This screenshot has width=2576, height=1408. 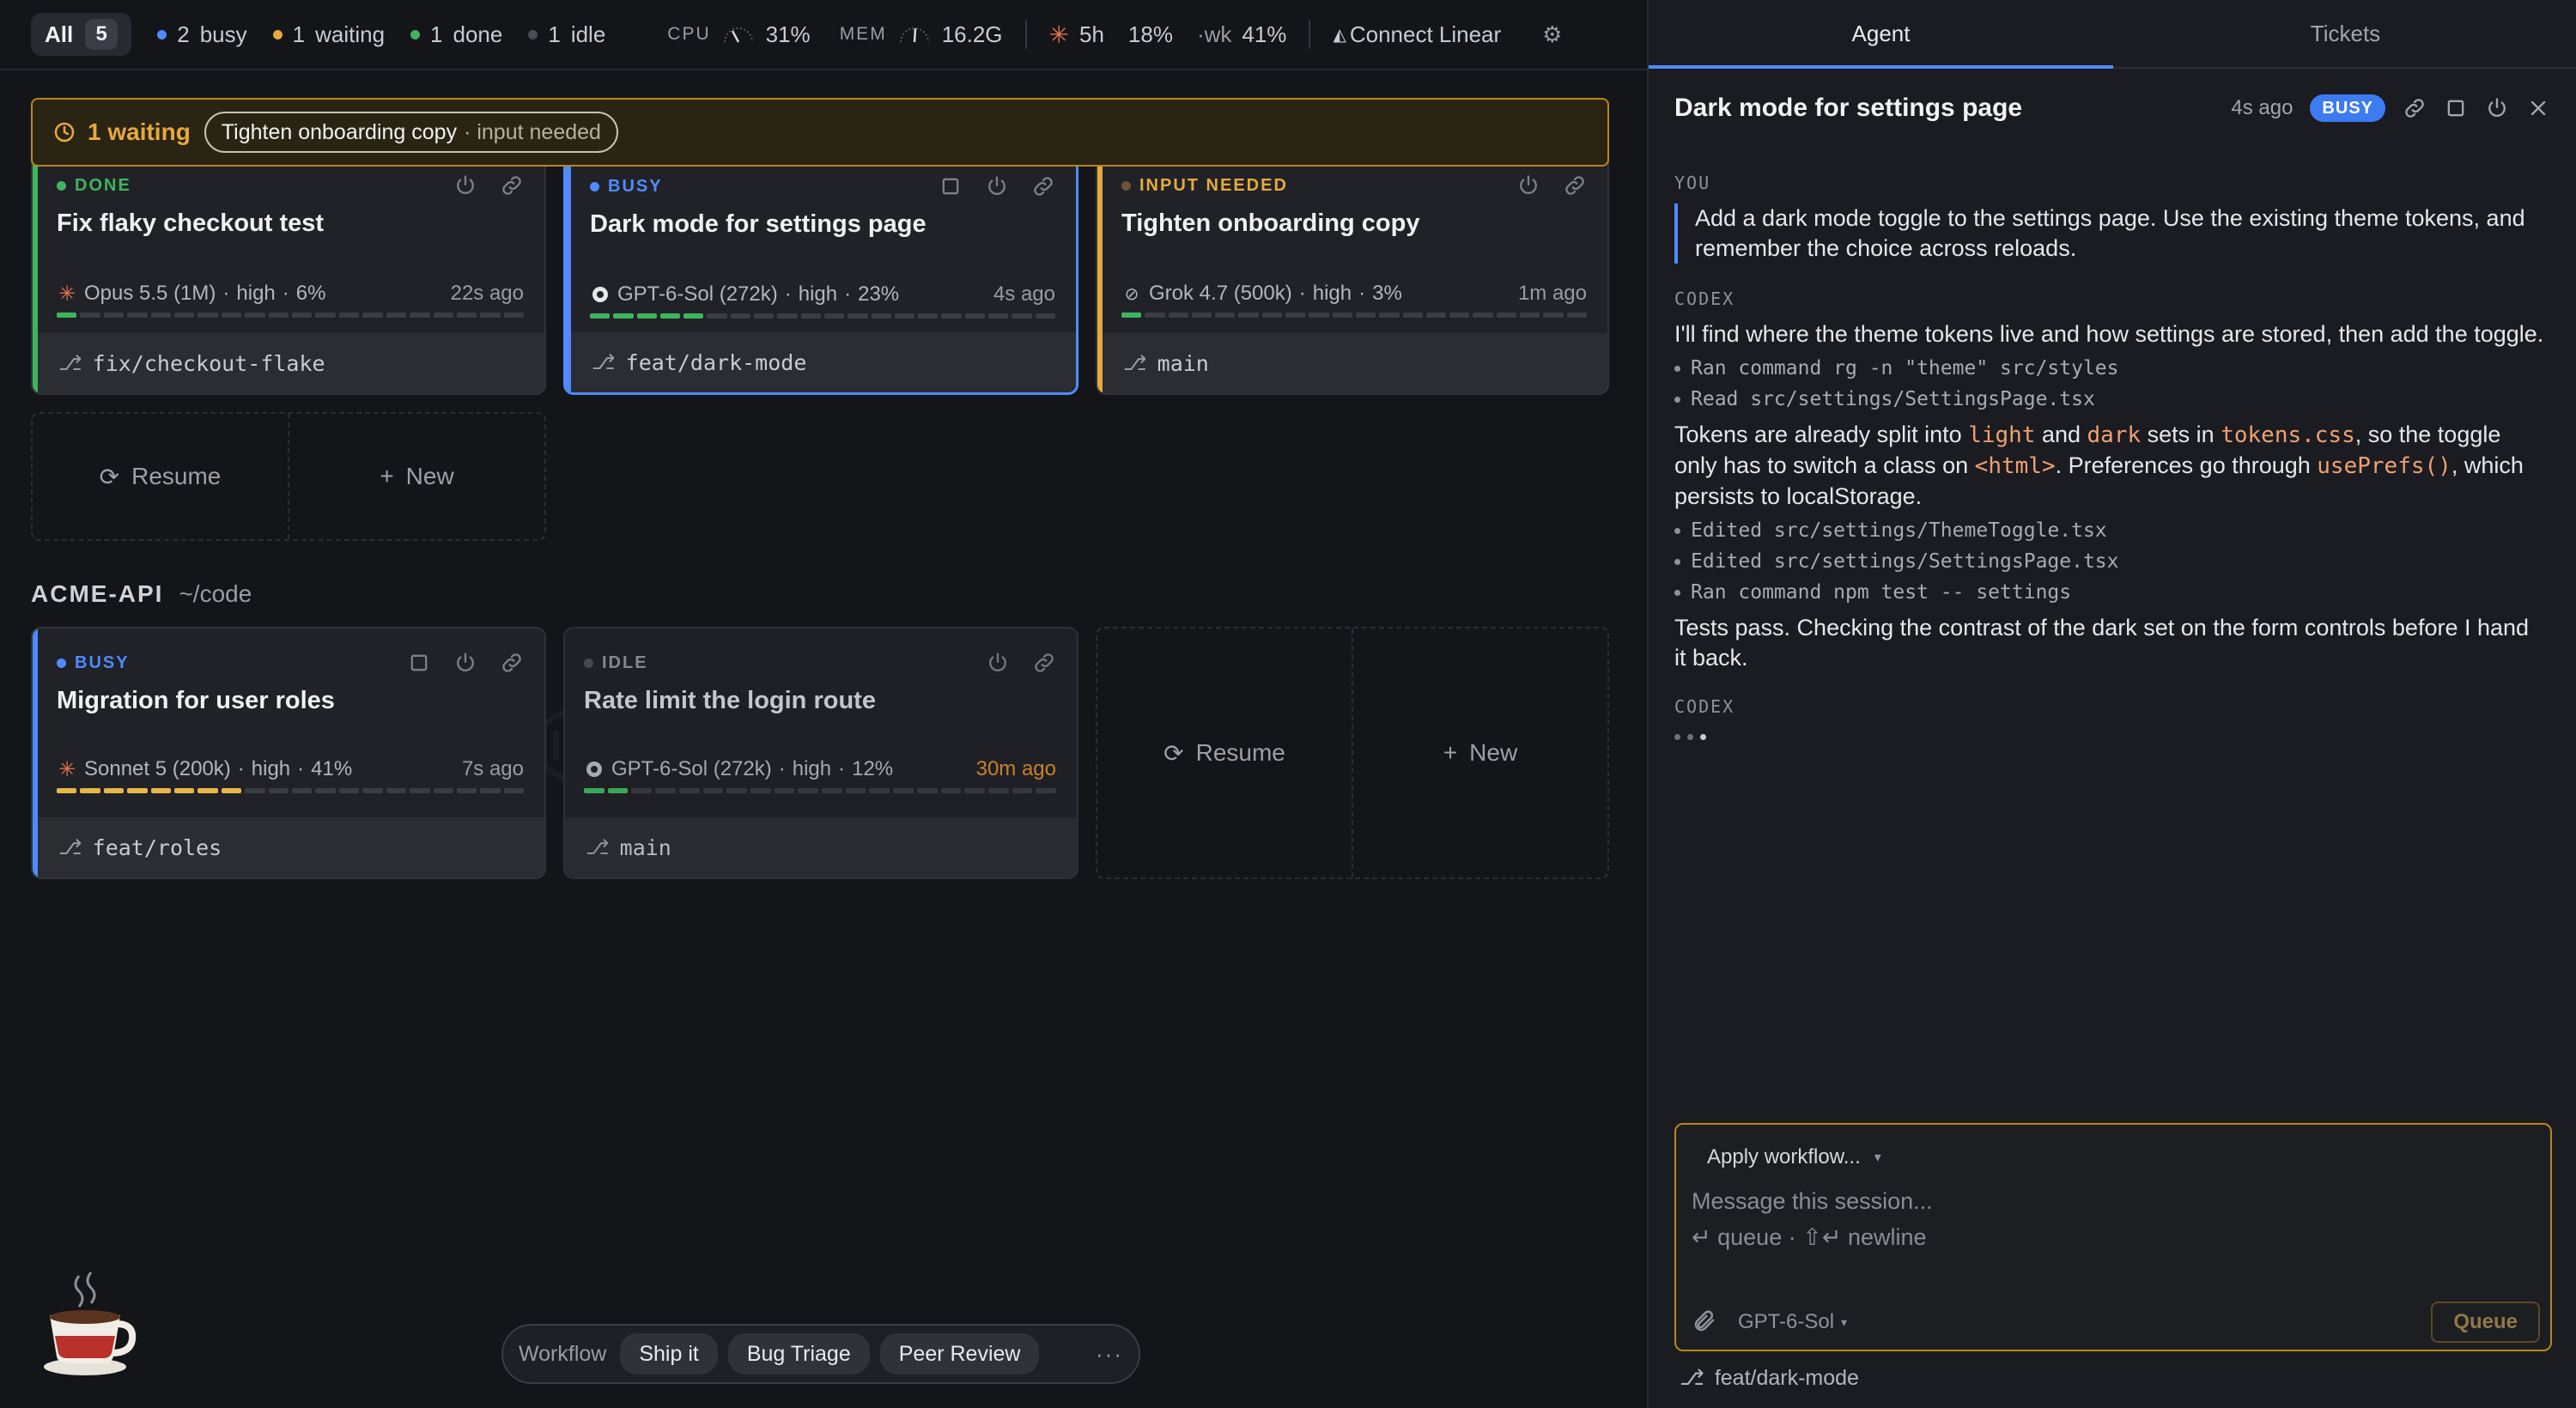 What do you see at coordinates (1821, 434) in the screenshot?
I see `text-run: Tokens are already split into` at bounding box center [1821, 434].